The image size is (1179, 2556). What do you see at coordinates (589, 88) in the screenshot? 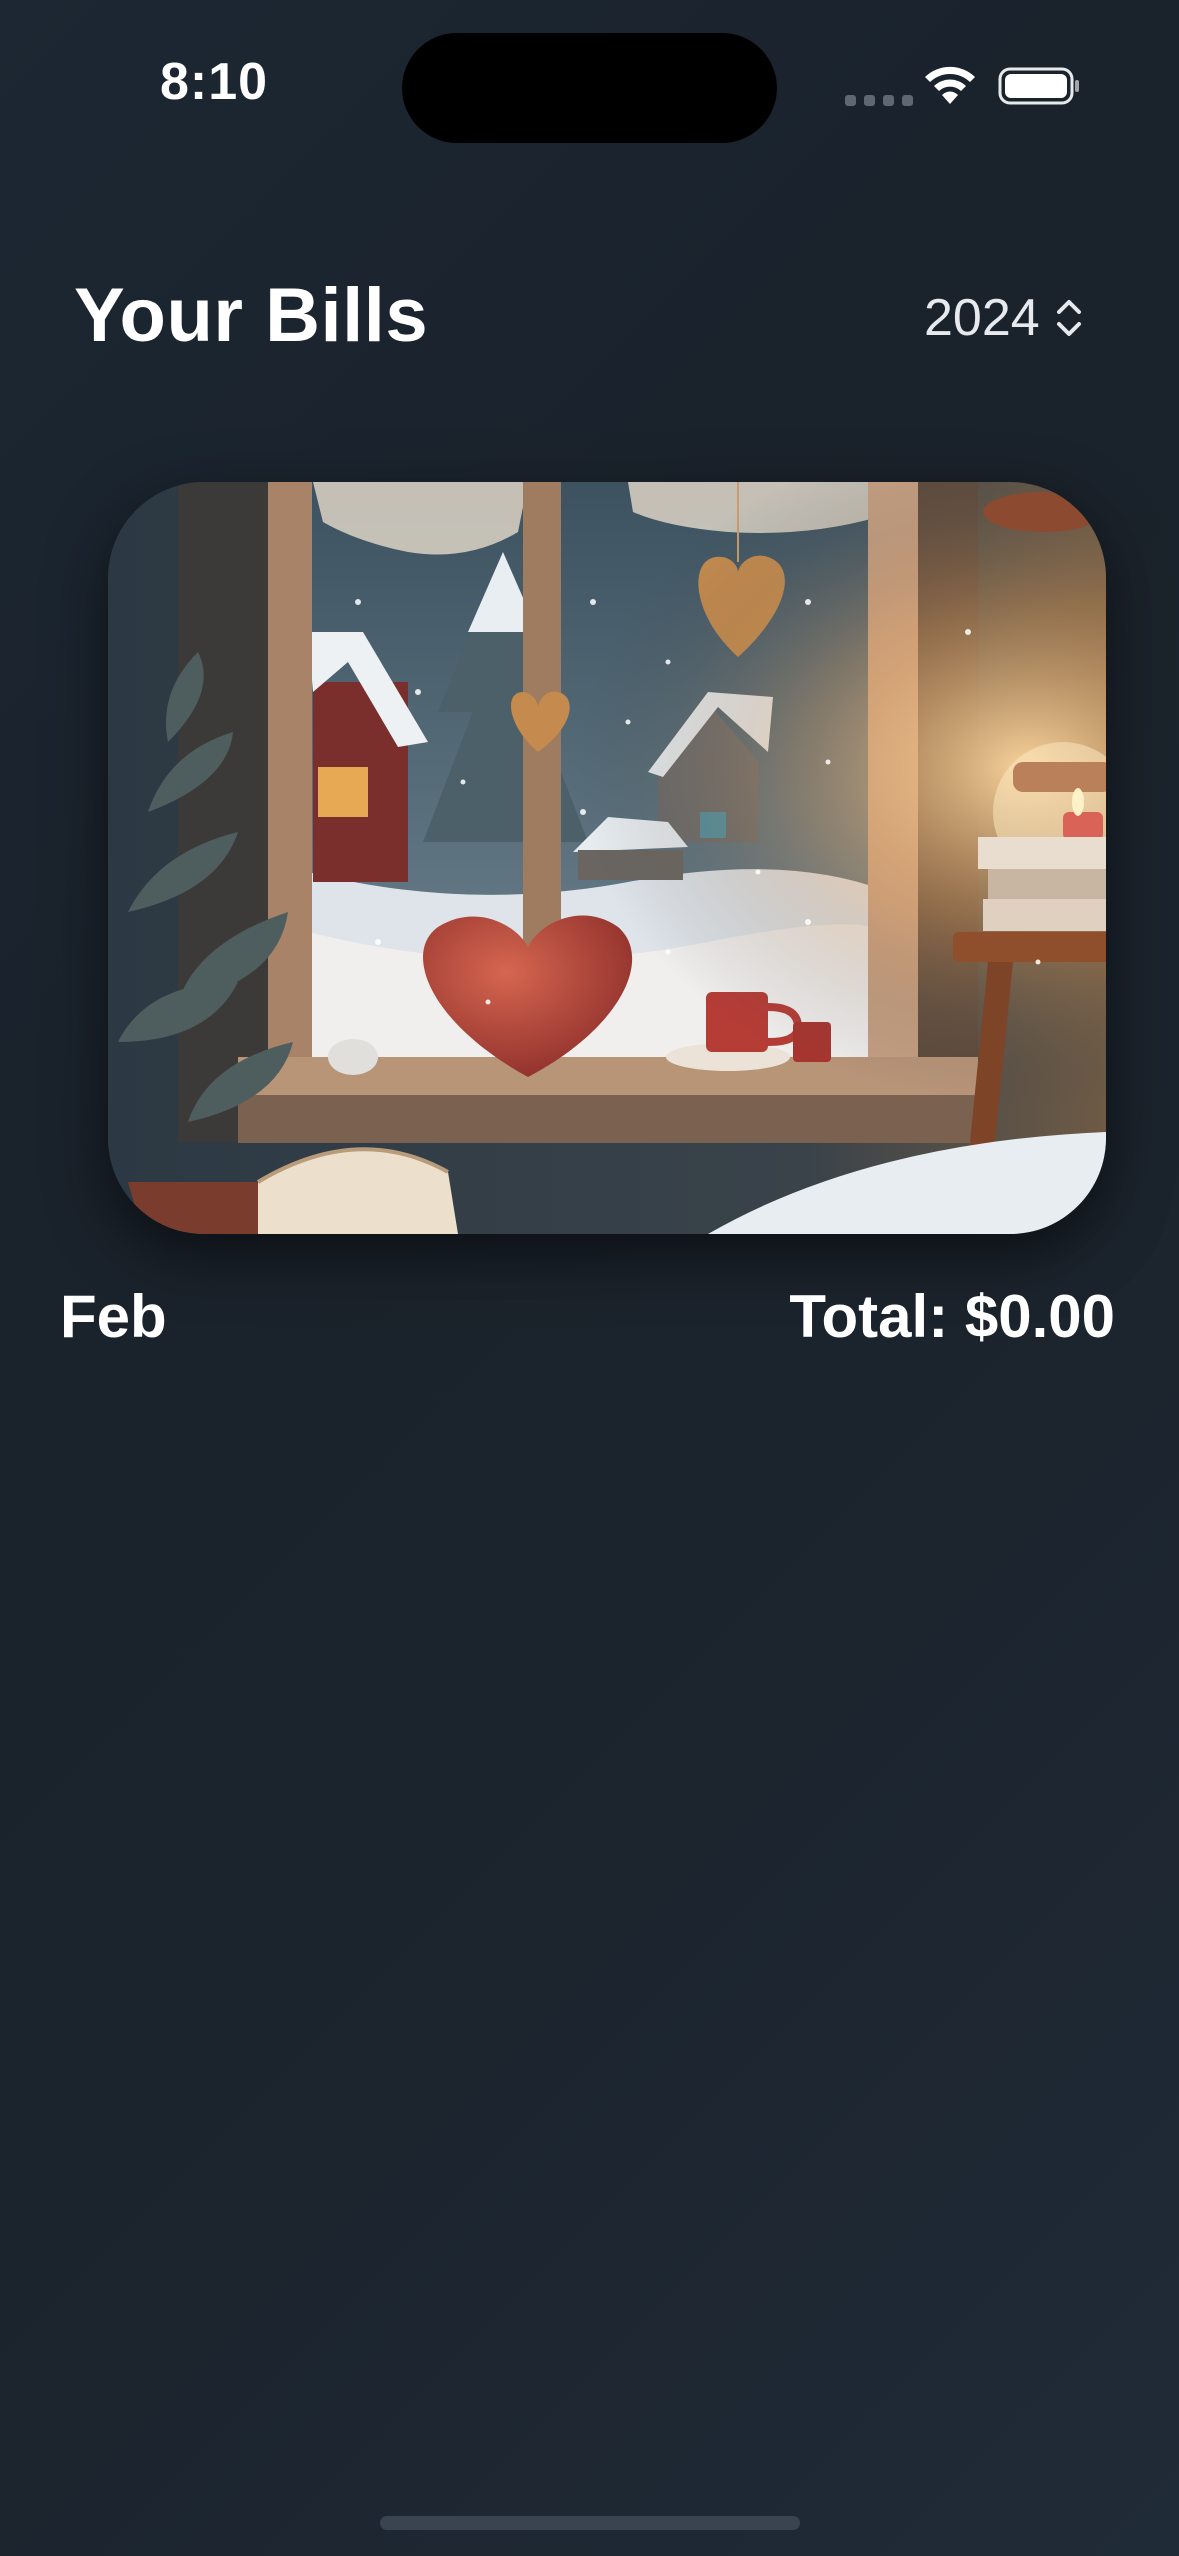
I see `dynamic-island` at bounding box center [589, 88].